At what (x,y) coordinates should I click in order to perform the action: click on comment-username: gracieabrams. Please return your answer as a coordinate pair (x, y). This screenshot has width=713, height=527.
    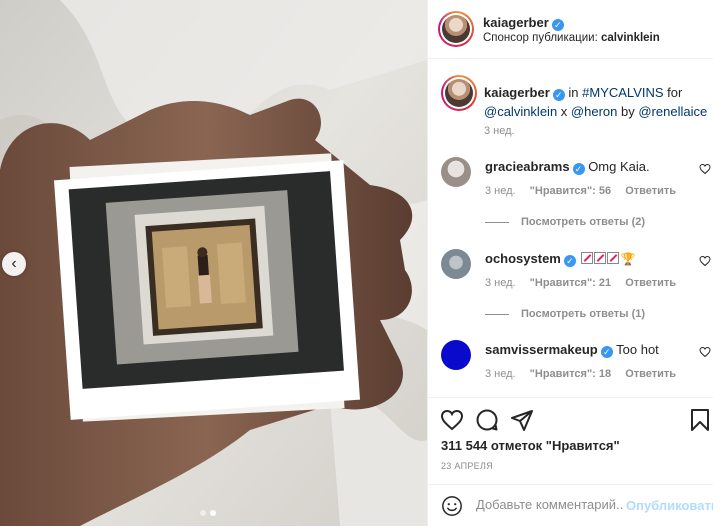
    Looking at the image, I should click on (527, 166).